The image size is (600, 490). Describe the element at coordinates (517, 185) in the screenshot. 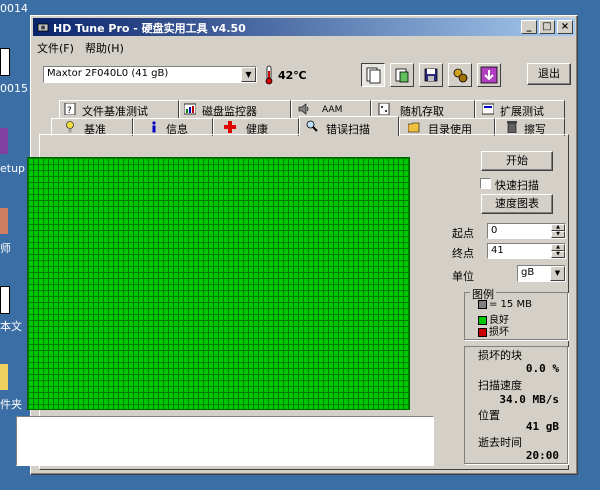

I see `quick-scan-label: 快速扫描` at that location.